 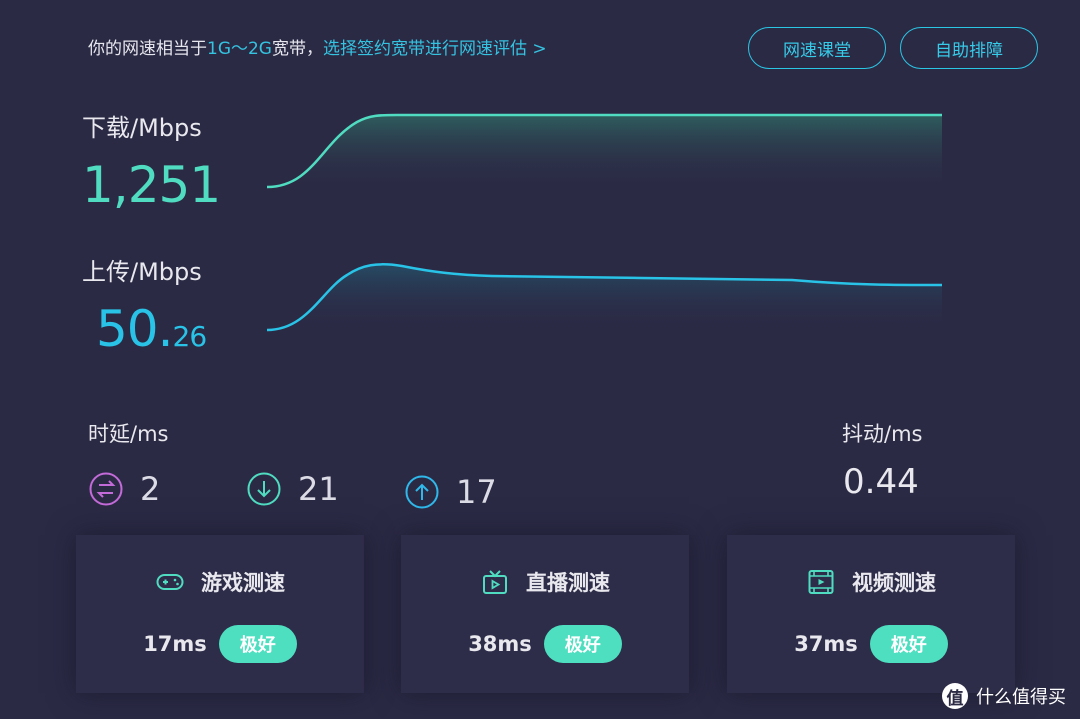 What do you see at coordinates (817, 48) in the screenshot?
I see `speed-course-button: 网速课堂` at bounding box center [817, 48].